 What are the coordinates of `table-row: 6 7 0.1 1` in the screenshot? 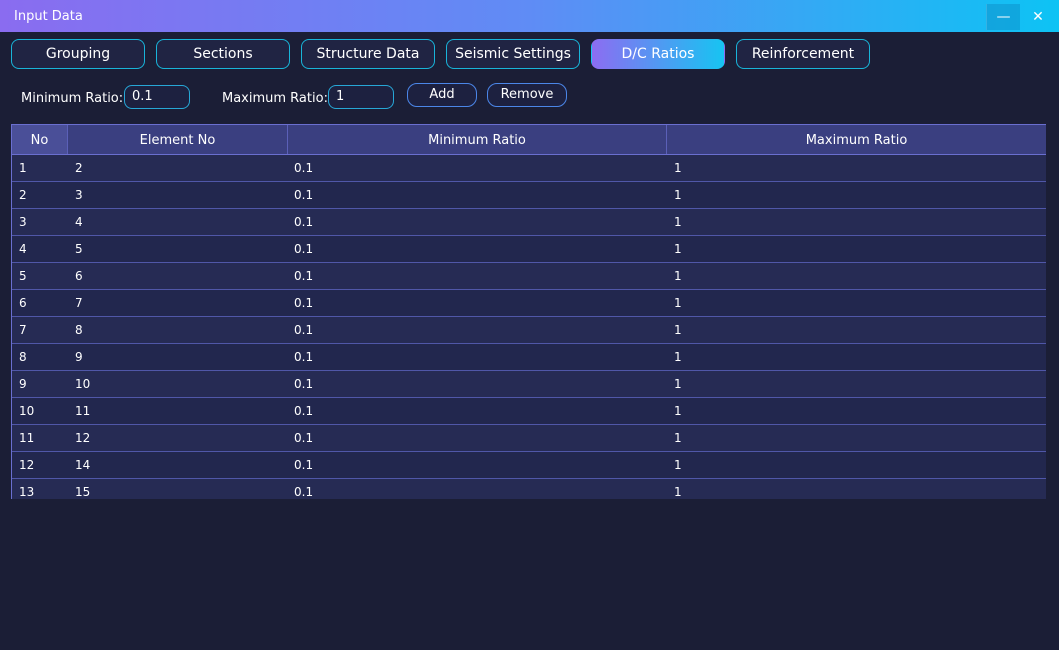 It's located at (529, 303).